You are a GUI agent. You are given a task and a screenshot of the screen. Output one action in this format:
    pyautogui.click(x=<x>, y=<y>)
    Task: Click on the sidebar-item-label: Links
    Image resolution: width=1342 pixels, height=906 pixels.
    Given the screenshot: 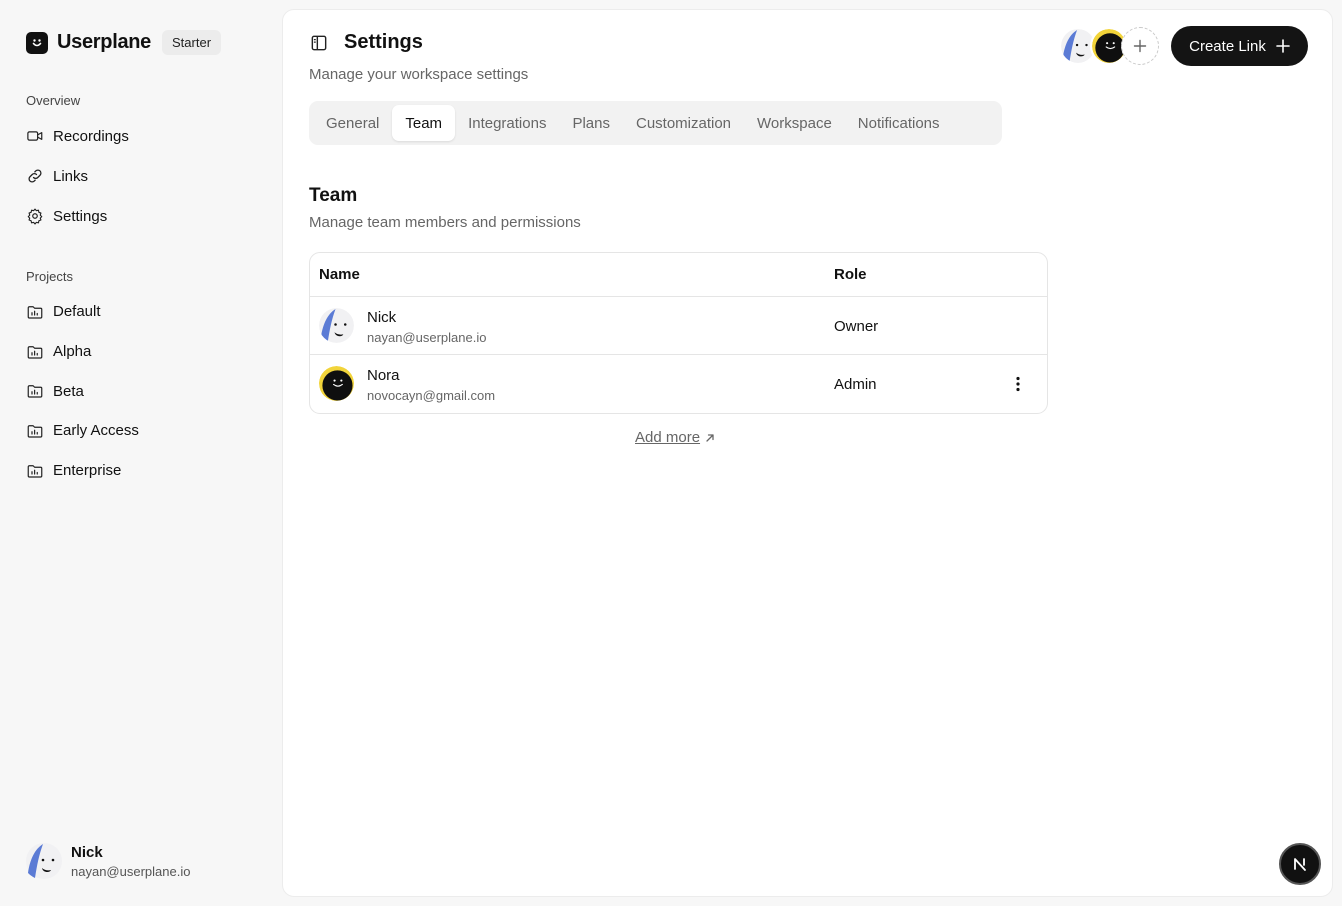 What is the action you would take?
    pyautogui.click(x=71, y=176)
    